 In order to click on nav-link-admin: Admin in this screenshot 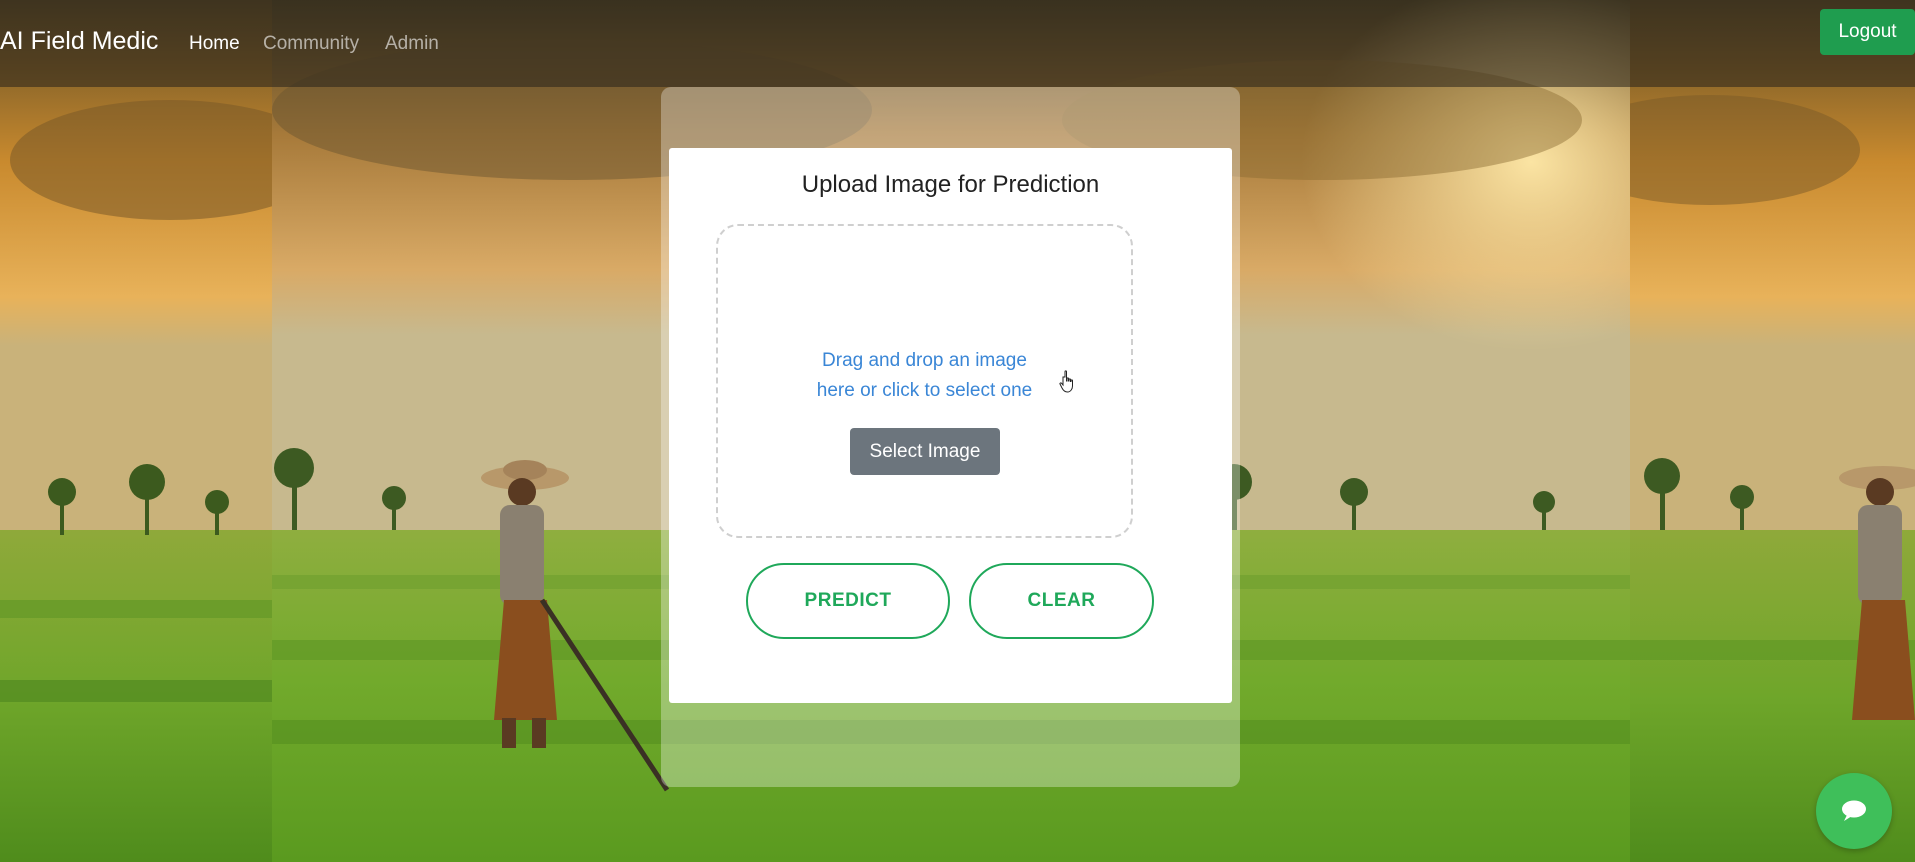, I will do `click(412, 44)`.